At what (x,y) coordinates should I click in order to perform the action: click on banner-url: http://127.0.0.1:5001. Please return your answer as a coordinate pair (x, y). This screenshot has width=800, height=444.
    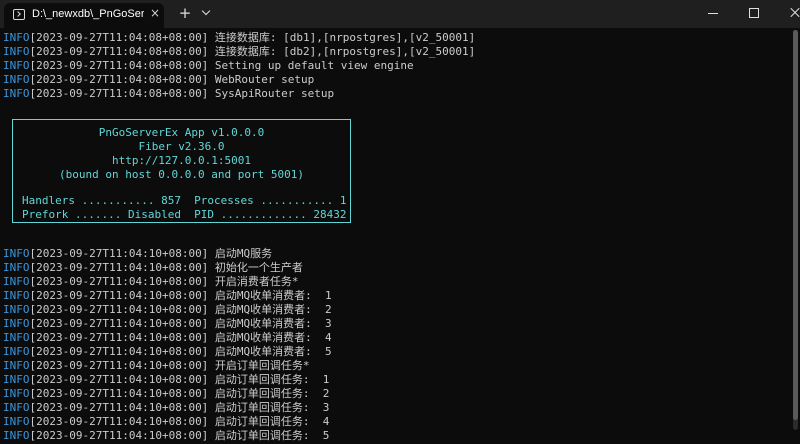
    Looking at the image, I should click on (181, 160).